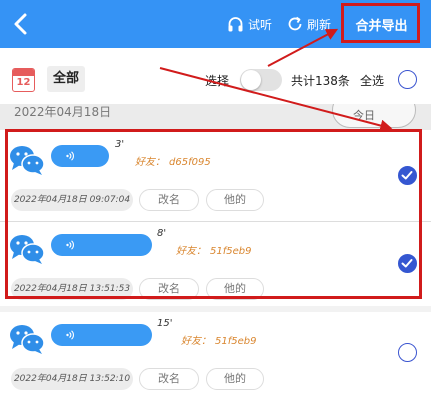 The height and width of the screenshot is (400, 431). I want to click on select-all-radio, so click(407, 79).